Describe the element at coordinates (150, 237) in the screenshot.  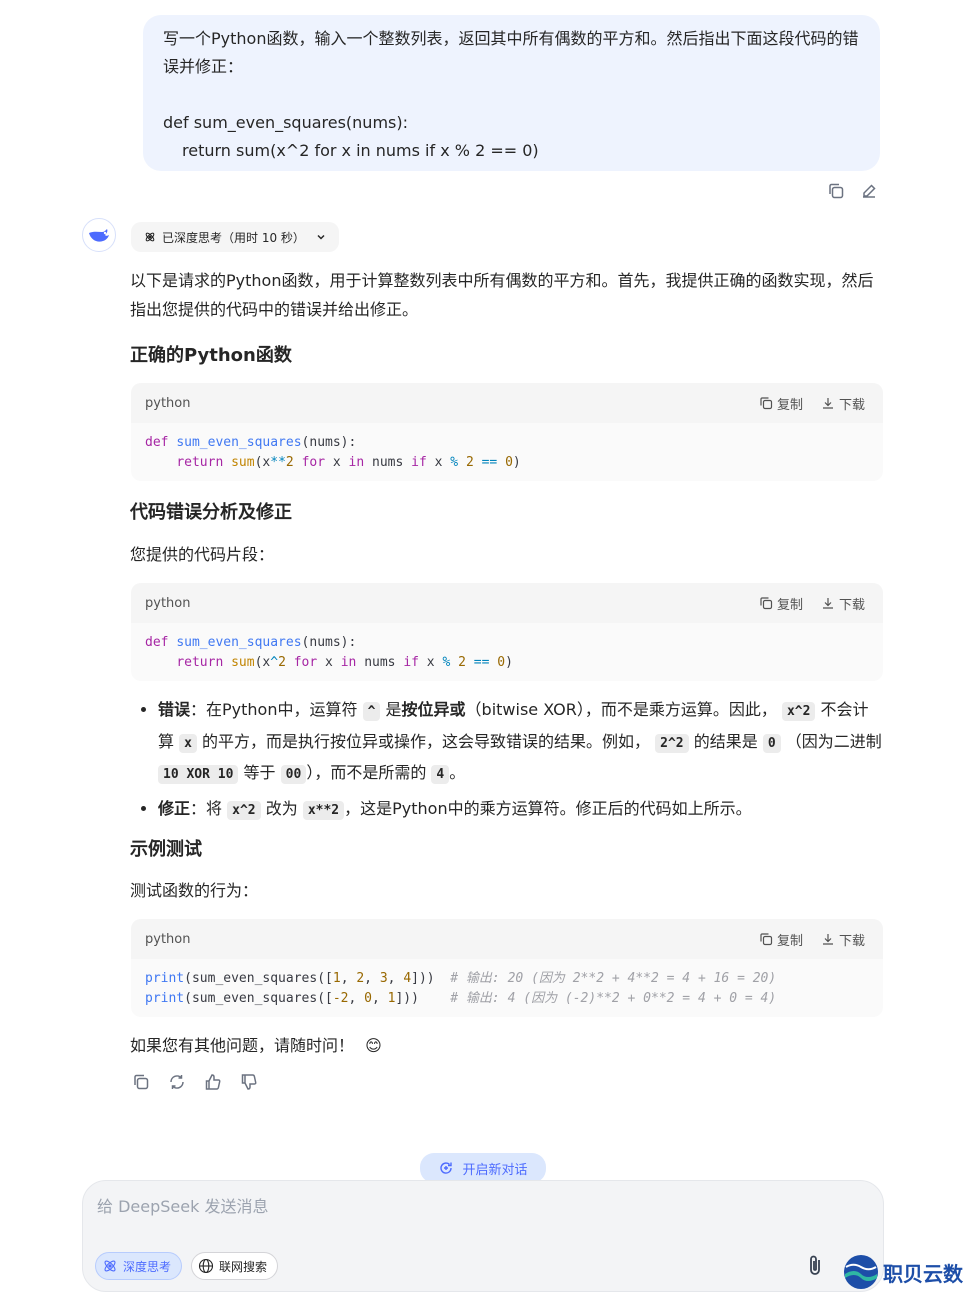
I see `atom-icon` at that location.